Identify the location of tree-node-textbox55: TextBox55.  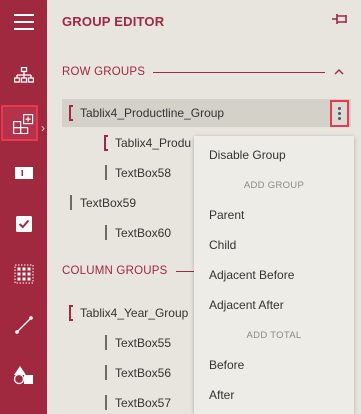
(138, 342).